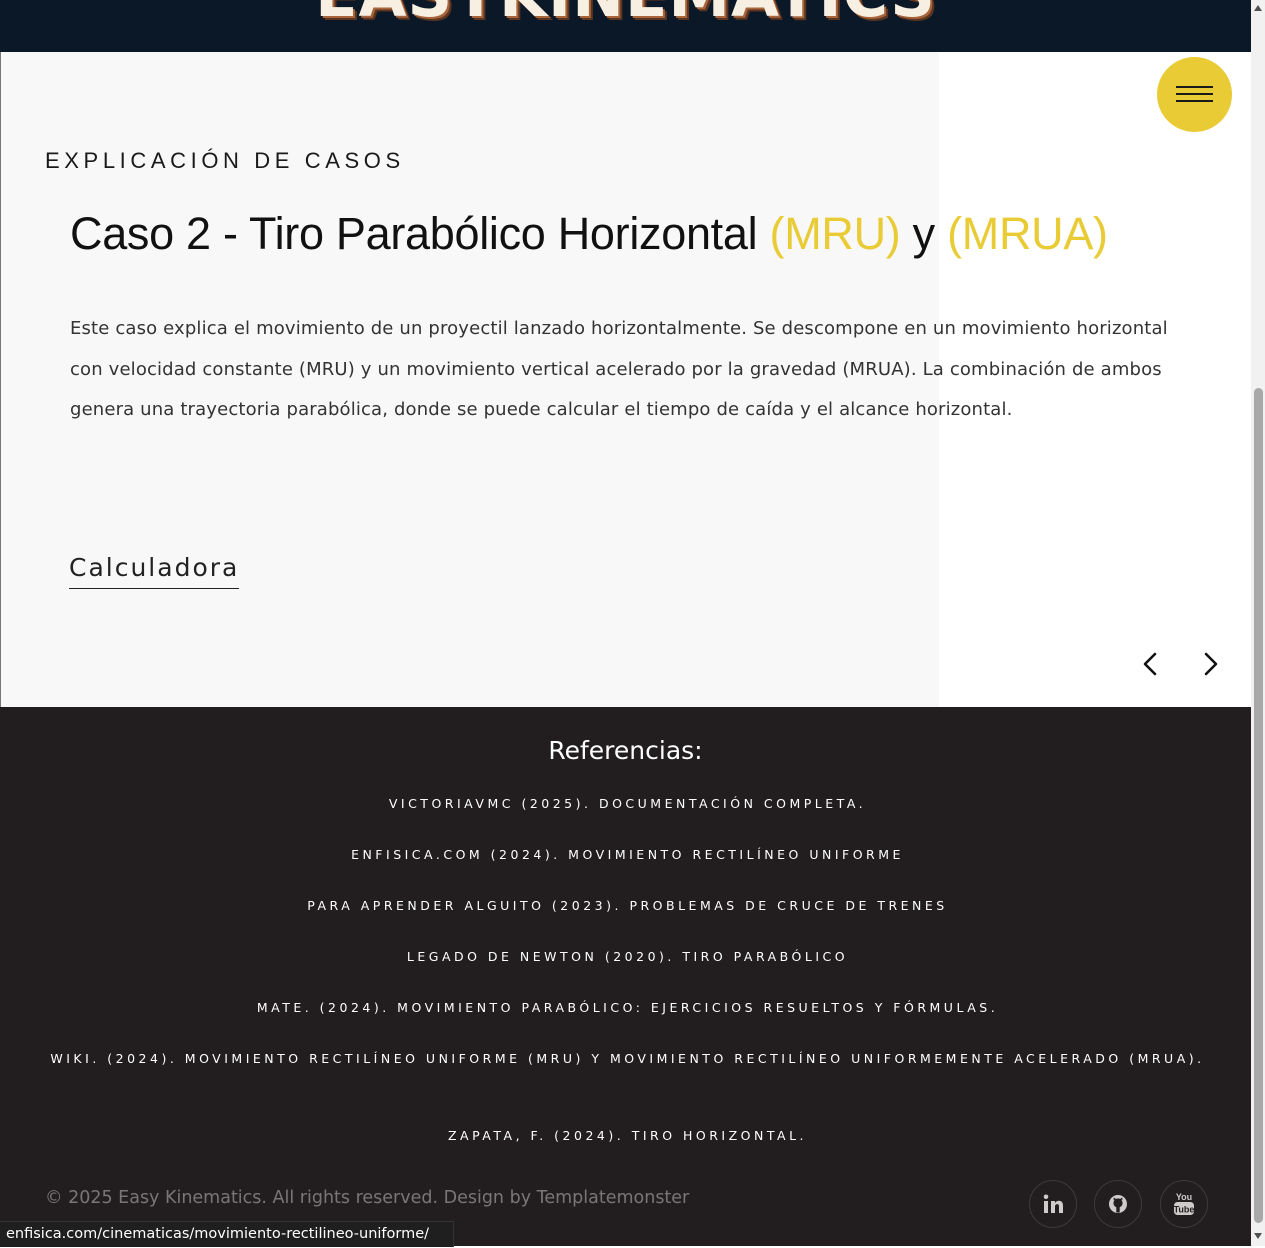 The image size is (1265, 1248). I want to click on case-title-connector: y, so click(924, 233).